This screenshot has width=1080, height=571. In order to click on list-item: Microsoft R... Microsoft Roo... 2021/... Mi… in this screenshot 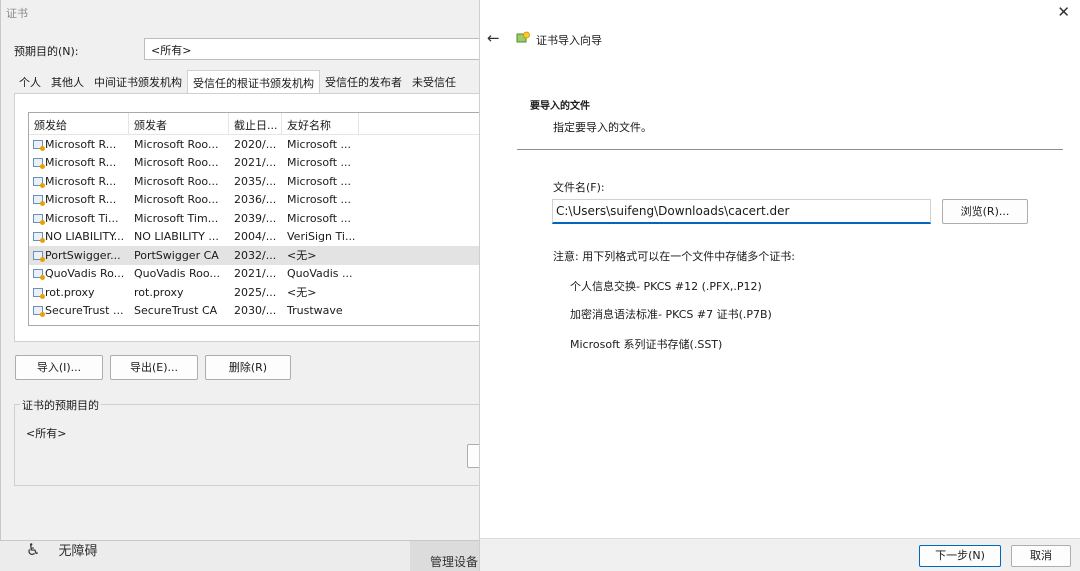, I will do `click(255, 163)`.